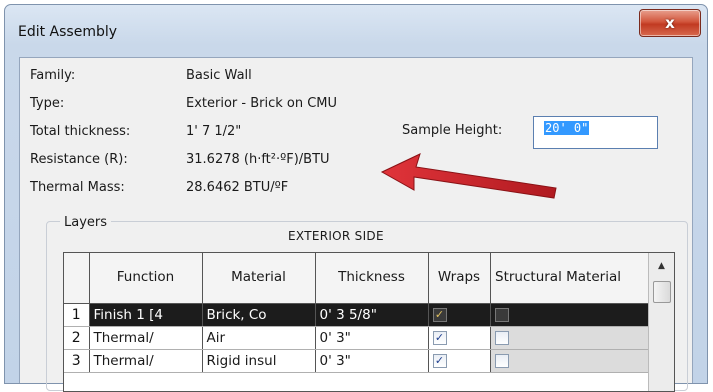  What do you see at coordinates (662, 292) in the screenshot?
I see `scroll-thumb` at bounding box center [662, 292].